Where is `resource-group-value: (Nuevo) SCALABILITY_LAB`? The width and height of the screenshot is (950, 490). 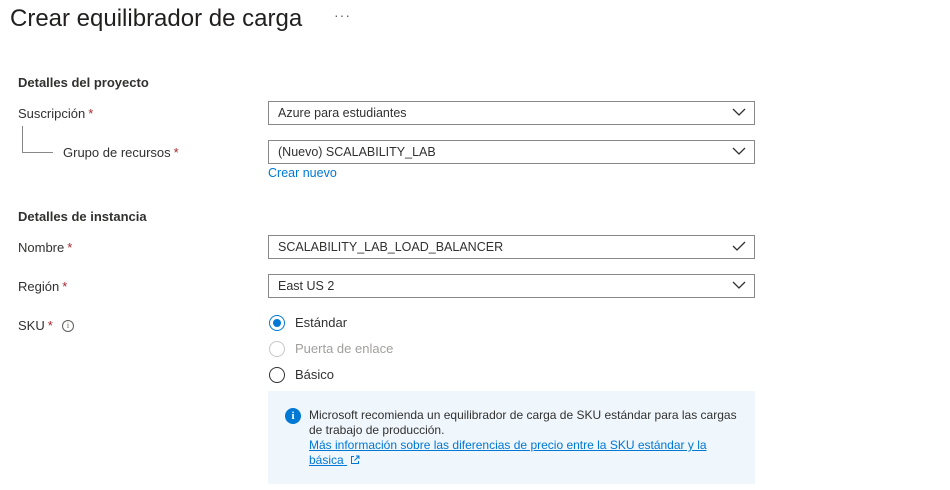
resource-group-value: (Nuevo) SCALABILITY_LAB is located at coordinates (357, 152).